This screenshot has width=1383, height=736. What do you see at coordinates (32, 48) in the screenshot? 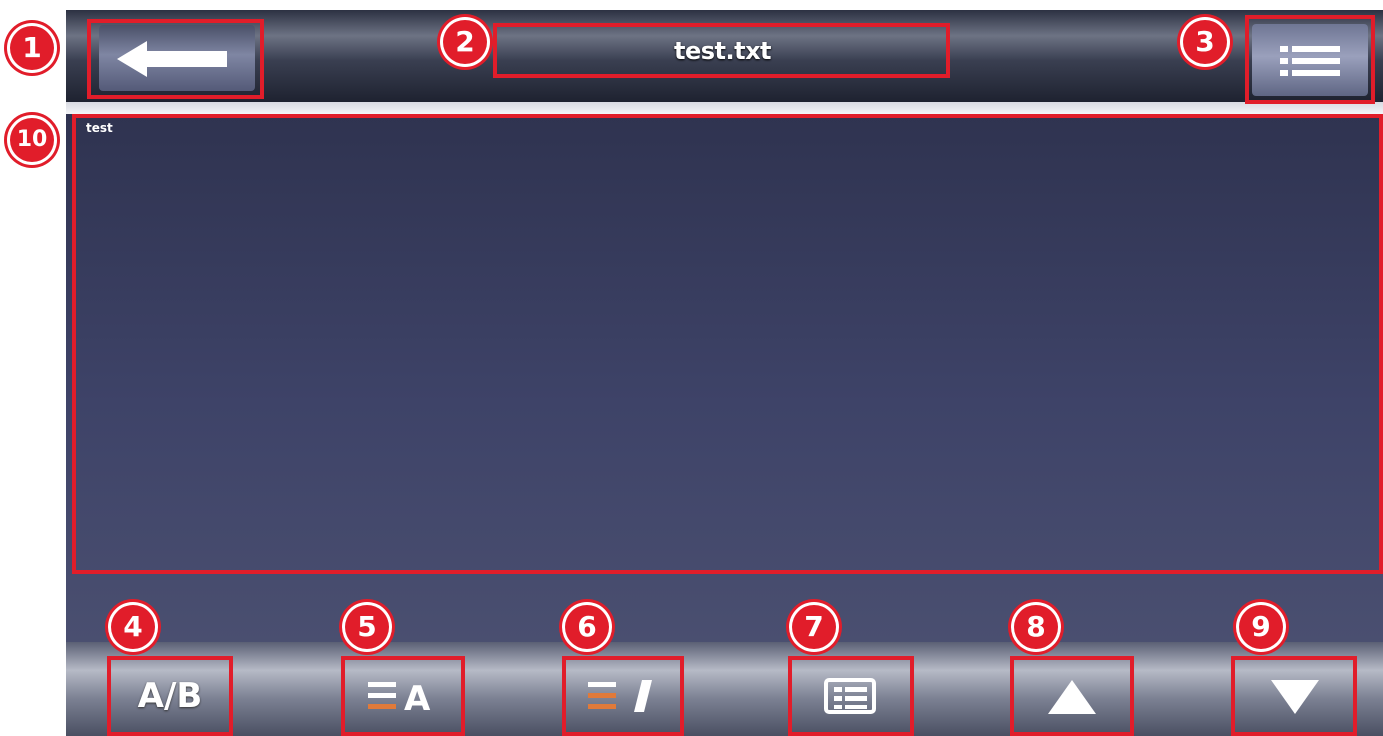
I see `callout-1: 1` at bounding box center [32, 48].